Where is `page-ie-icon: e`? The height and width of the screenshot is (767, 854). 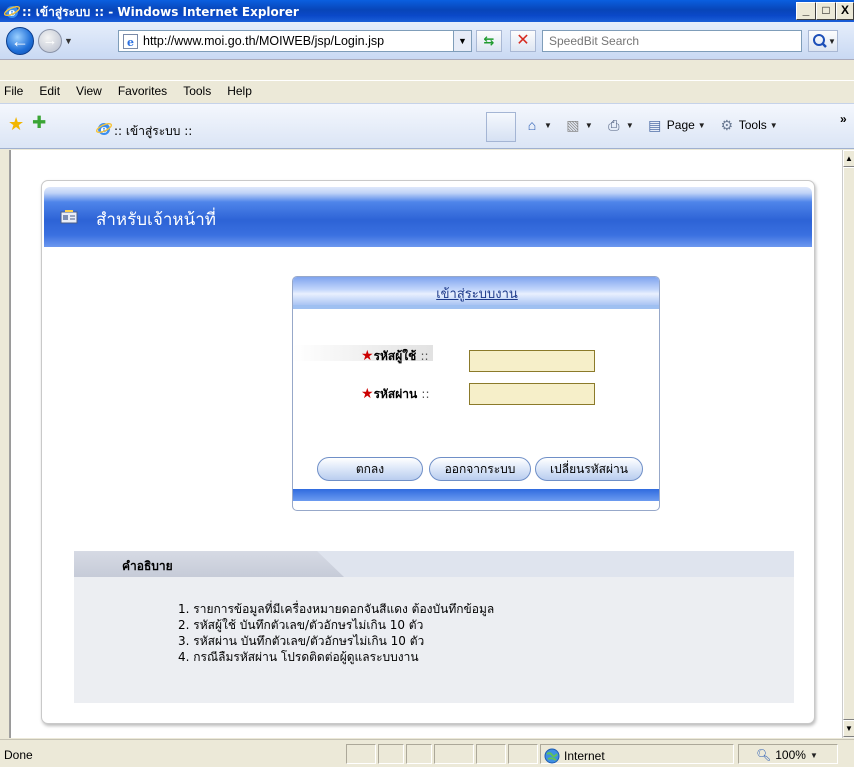
page-ie-icon: e is located at coordinates (130, 41).